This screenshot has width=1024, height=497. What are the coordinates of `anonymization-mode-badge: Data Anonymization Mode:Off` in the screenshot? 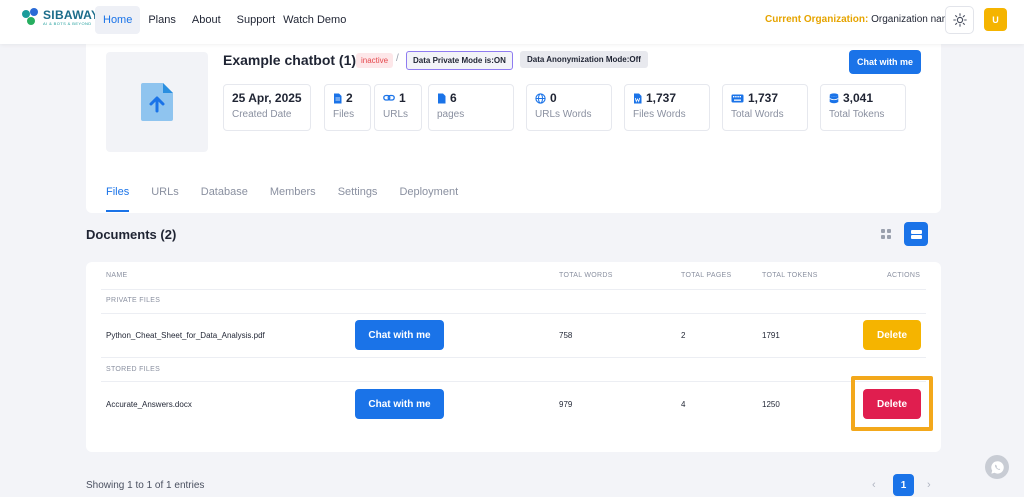 It's located at (584, 59).